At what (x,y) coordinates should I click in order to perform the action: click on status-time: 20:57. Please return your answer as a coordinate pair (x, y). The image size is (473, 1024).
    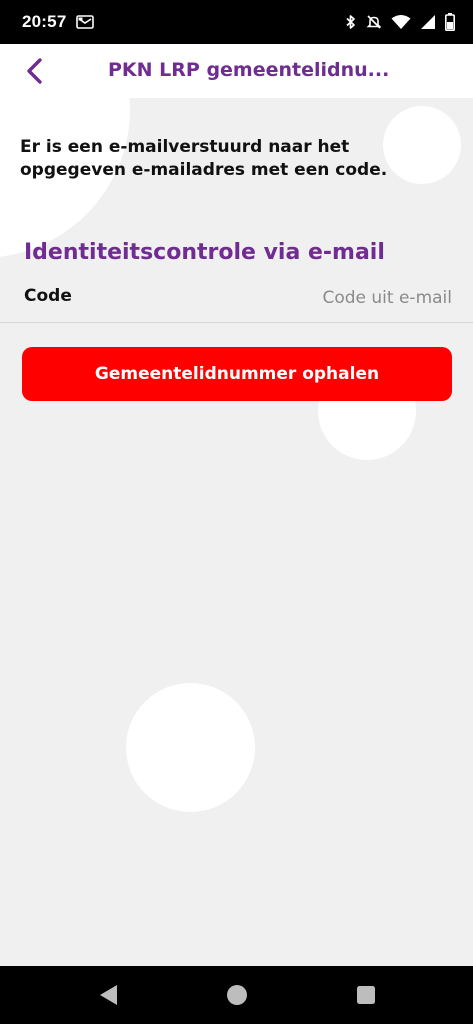
    Looking at the image, I should click on (44, 21).